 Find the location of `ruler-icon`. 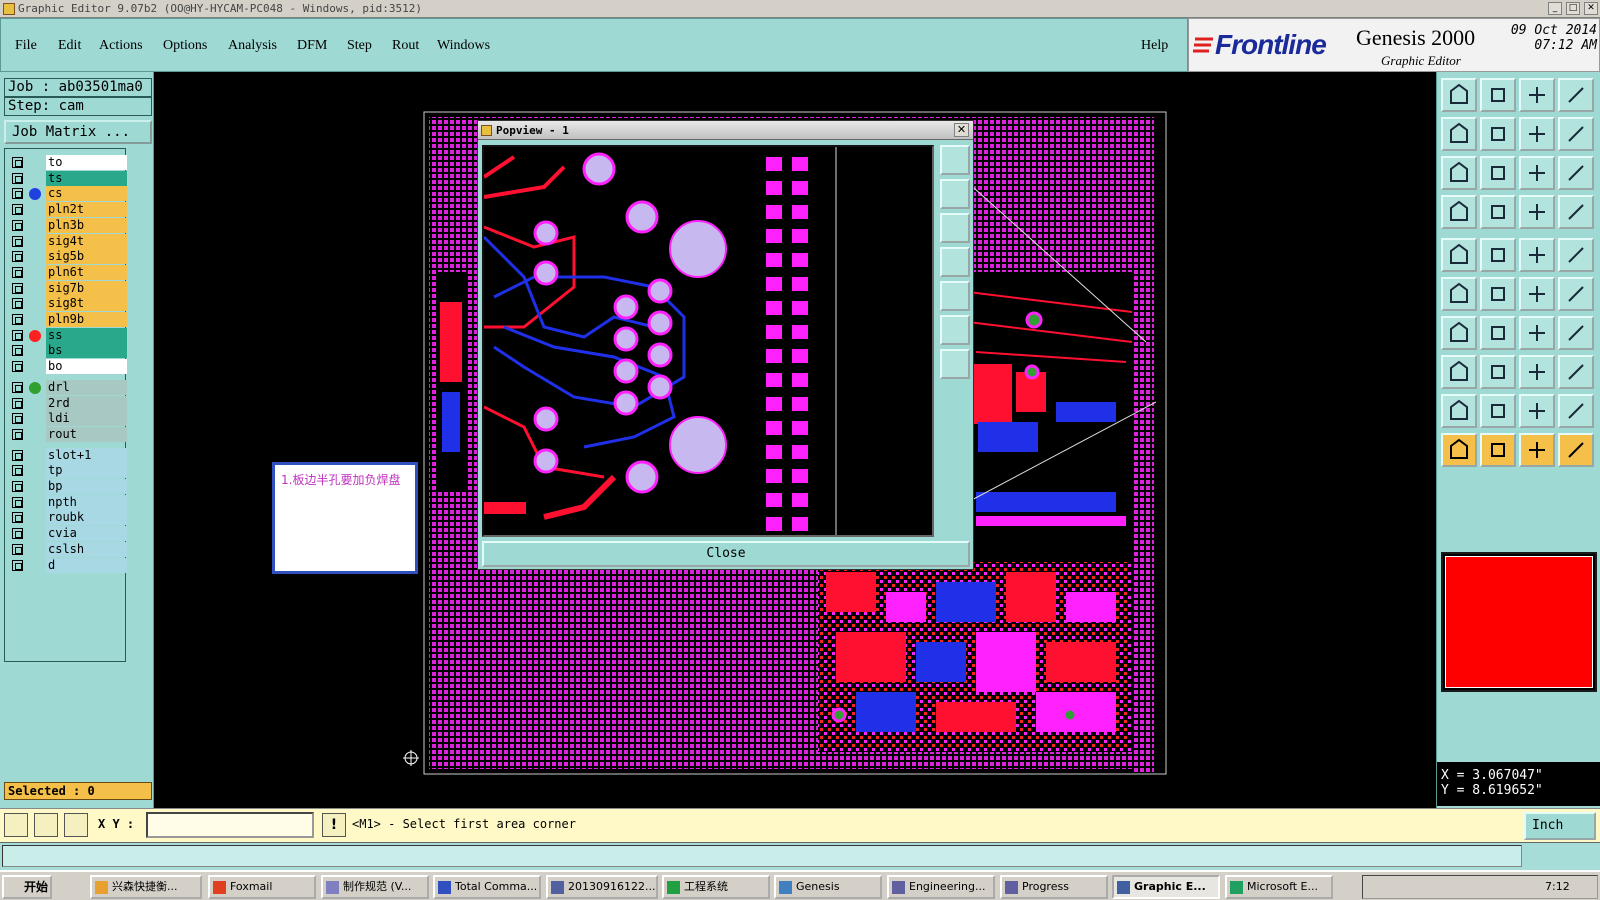

ruler-icon is located at coordinates (1537, 255).